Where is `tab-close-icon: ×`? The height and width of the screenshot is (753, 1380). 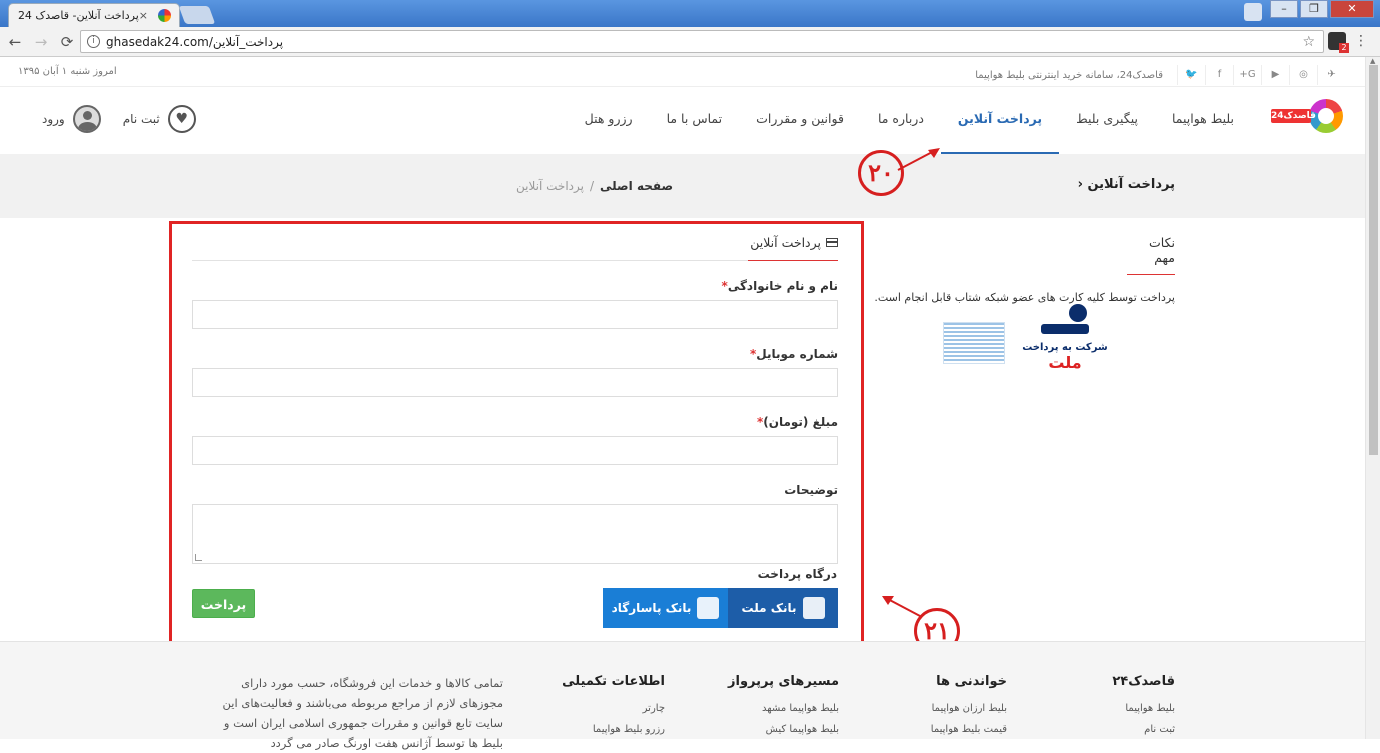
tab-close-icon: × is located at coordinates (143, 15).